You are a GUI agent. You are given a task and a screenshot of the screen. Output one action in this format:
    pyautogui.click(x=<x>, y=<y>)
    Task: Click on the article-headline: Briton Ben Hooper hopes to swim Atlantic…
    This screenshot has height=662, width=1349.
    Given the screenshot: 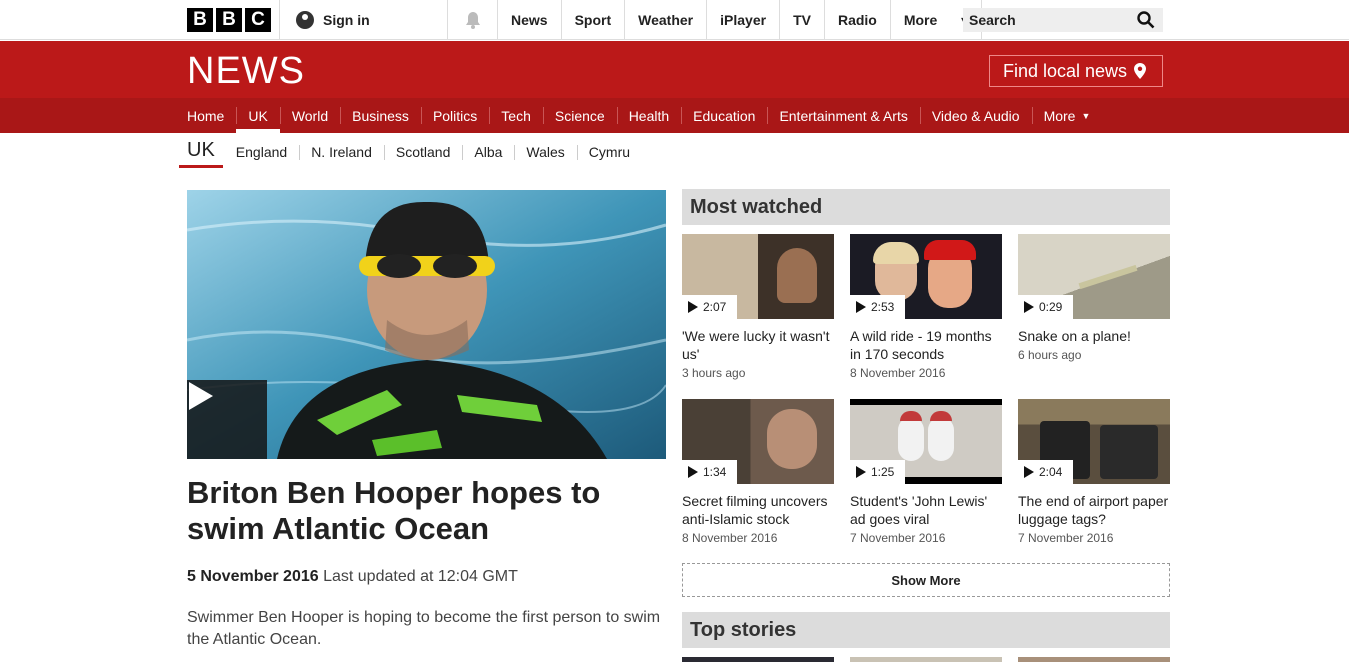 What is the action you would take?
    pyautogui.click(x=426, y=511)
    